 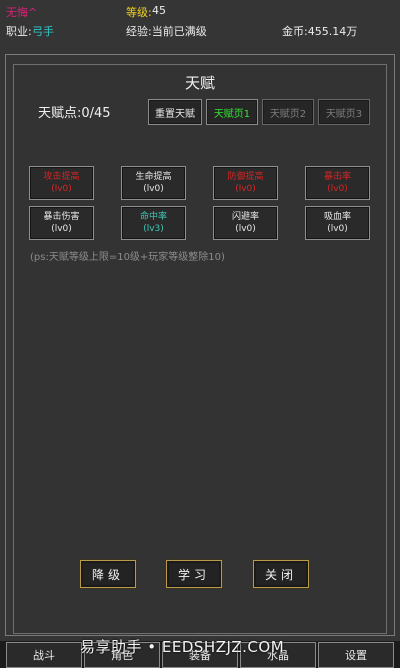 I want to click on talent-defense-up: 防御提高 (lv0), so click(x=245, y=183).